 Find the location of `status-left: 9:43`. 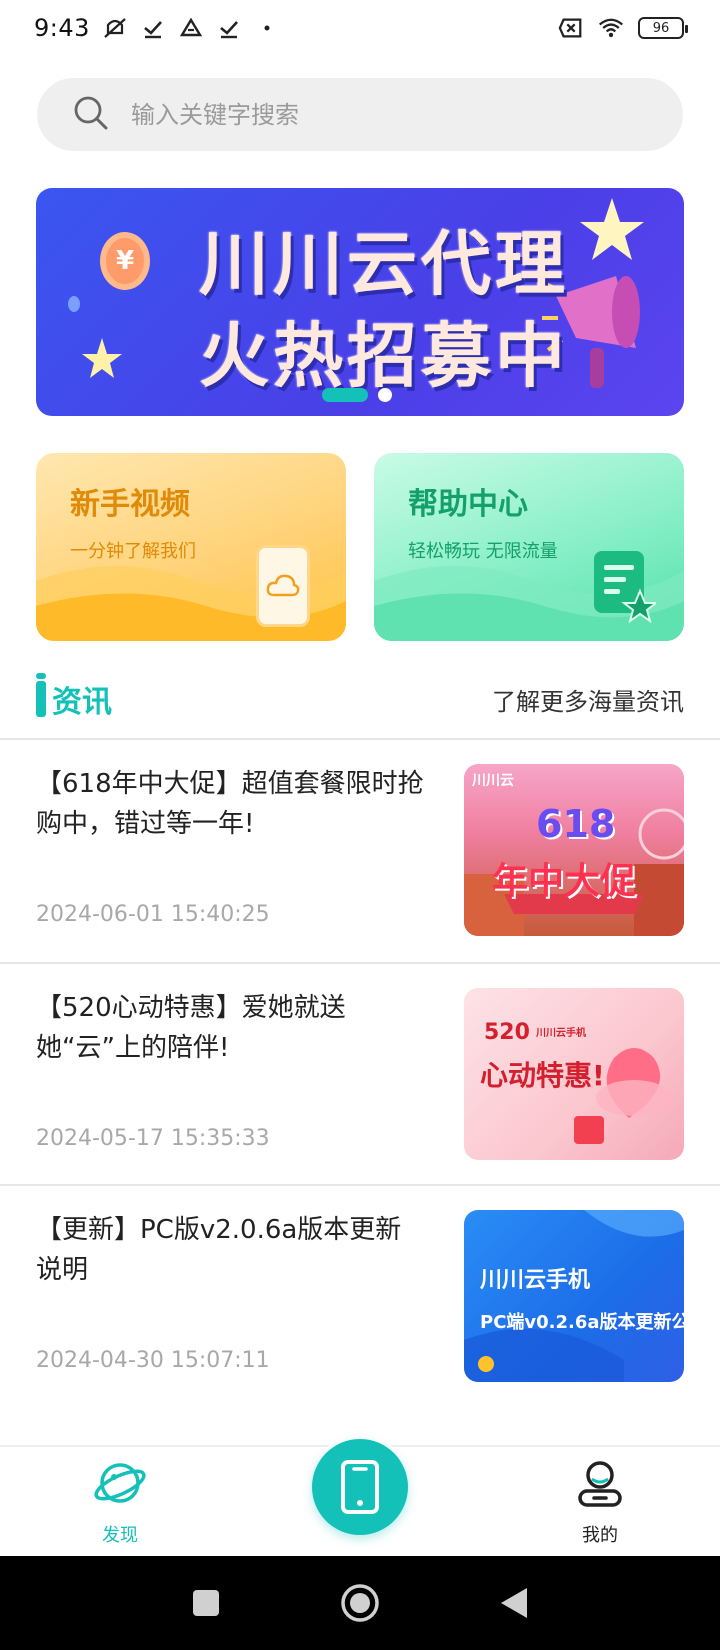

status-left: 9:43 is located at coordinates (157, 28).